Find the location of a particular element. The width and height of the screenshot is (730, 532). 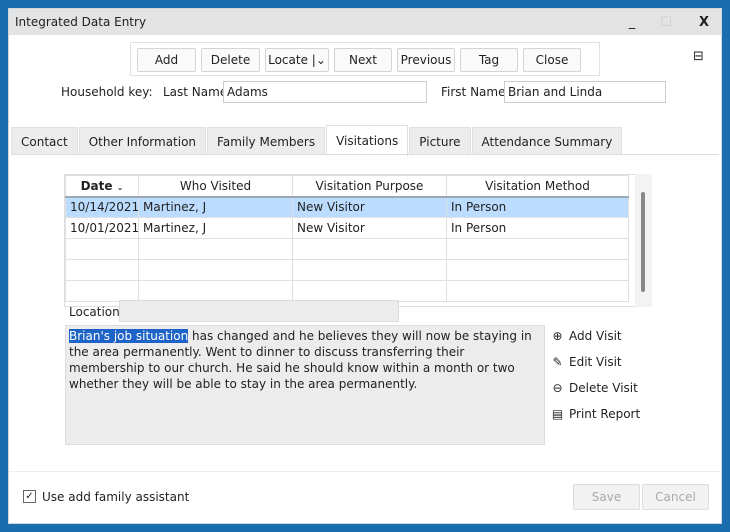

sort-chevron-icon: ⌄ is located at coordinates (120, 187).